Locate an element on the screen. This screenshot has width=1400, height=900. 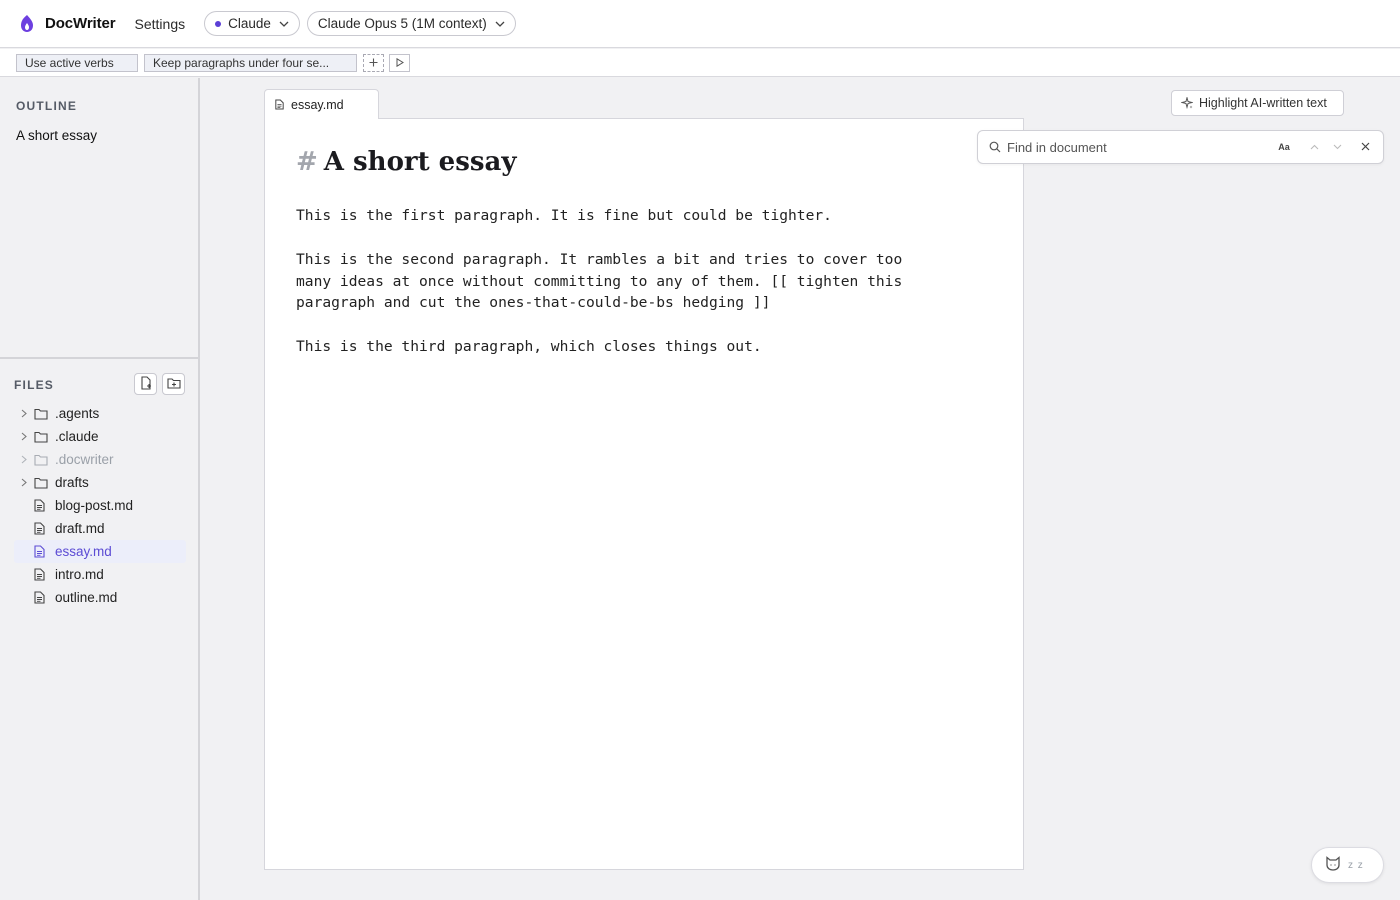
files-heading: FILES is located at coordinates (34, 385).